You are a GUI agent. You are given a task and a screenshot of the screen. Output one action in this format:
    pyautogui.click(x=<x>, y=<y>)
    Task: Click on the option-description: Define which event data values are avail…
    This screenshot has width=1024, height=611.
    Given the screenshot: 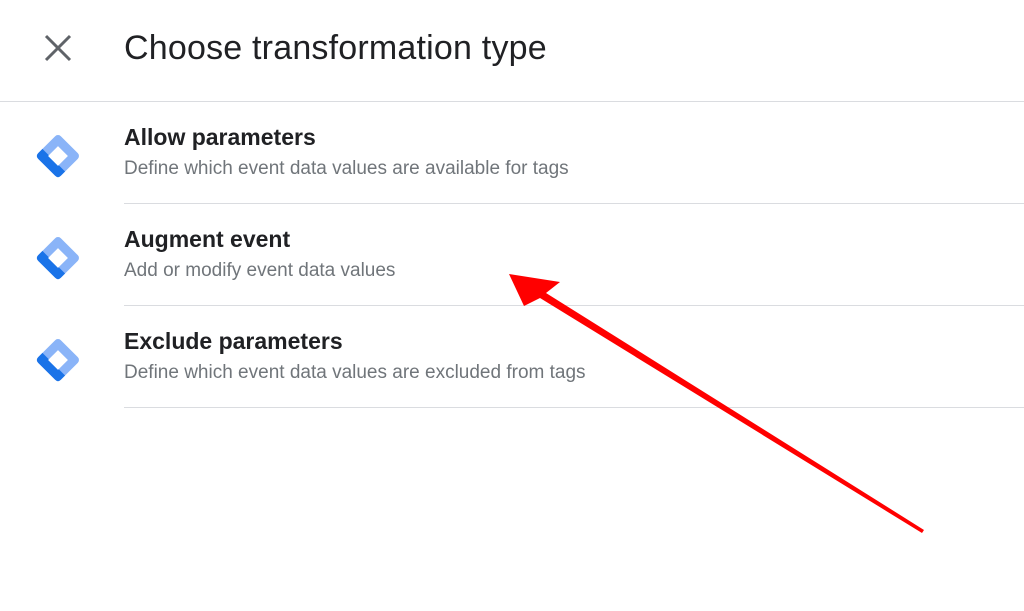 What is the action you would take?
    pyautogui.click(x=346, y=168)
    